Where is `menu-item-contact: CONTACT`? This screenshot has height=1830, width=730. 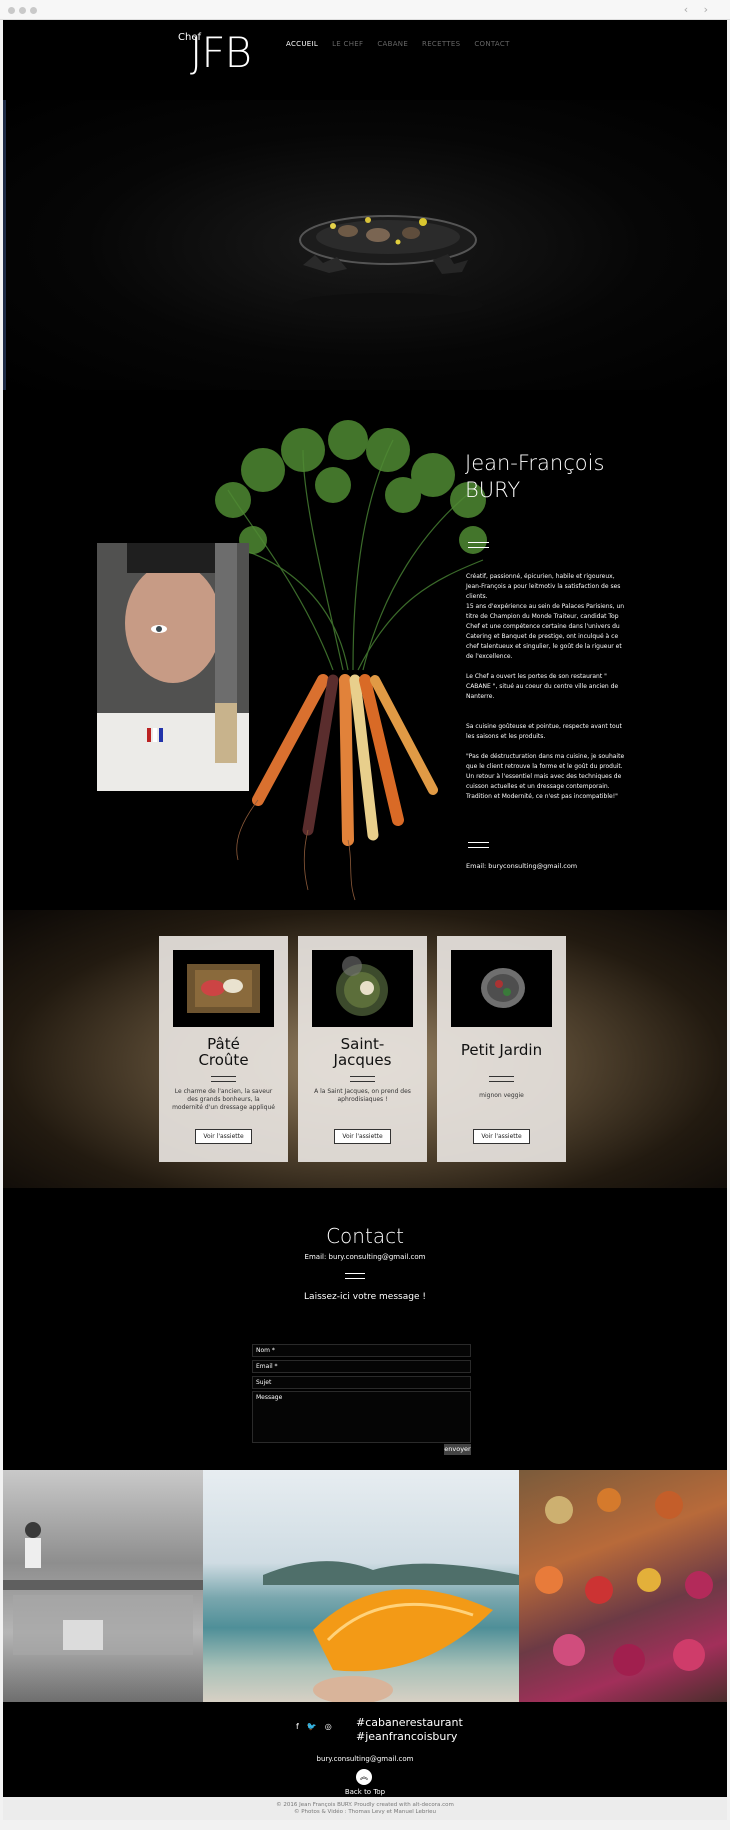 menu-item-contact: CONTACT is located at coordinates (491, 44).